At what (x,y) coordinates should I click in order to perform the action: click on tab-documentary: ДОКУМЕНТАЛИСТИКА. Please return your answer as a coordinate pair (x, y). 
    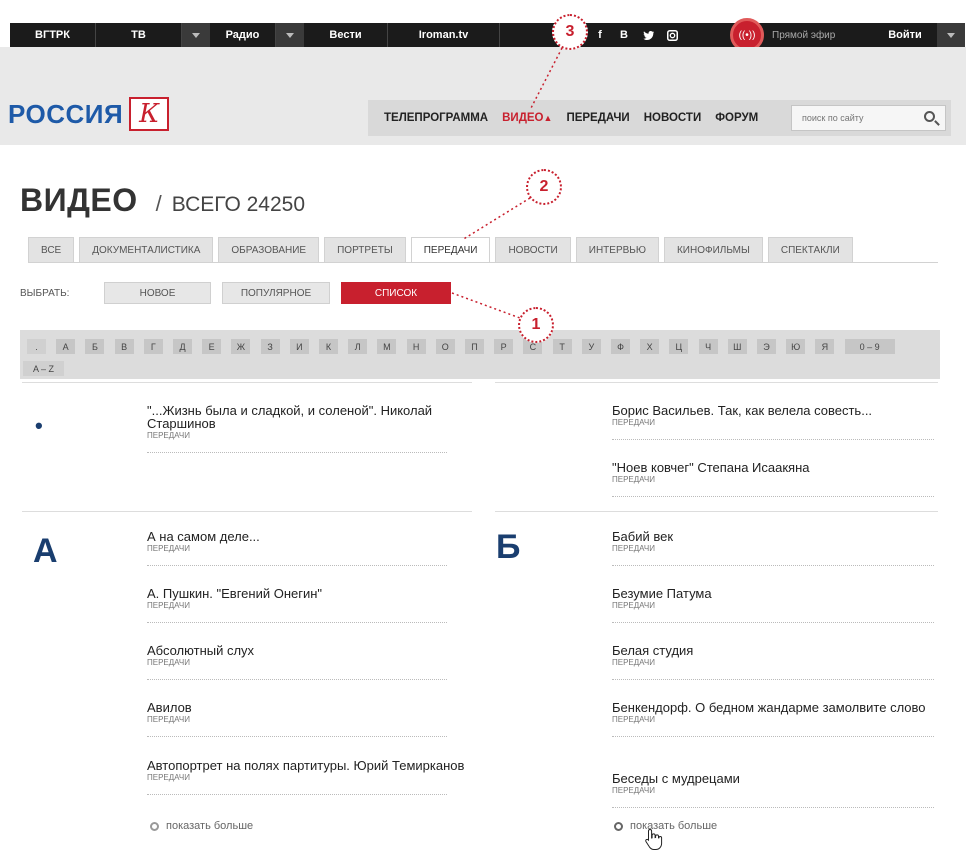
    Looking at the image, I should click on (146, 250).